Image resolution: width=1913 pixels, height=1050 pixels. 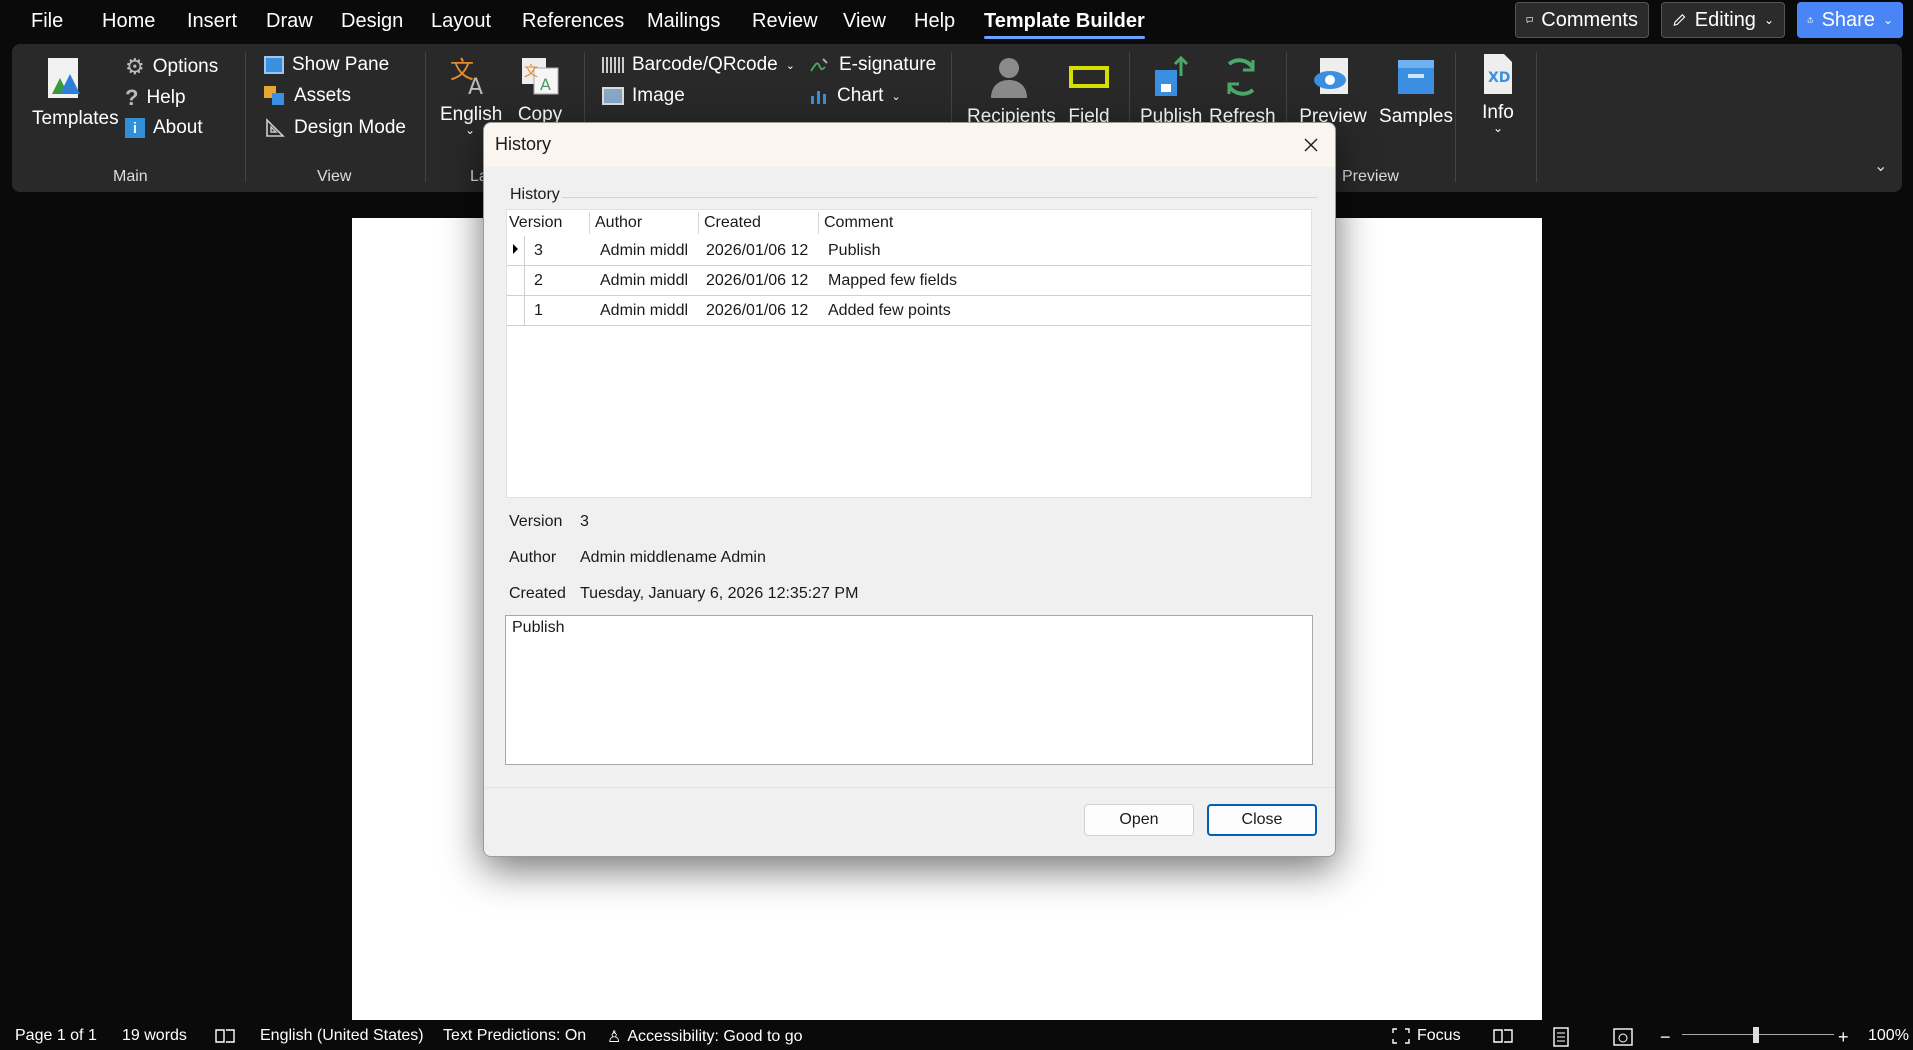 I want to click on design-mode-button: Design Mode, so click(x=335, y=128).